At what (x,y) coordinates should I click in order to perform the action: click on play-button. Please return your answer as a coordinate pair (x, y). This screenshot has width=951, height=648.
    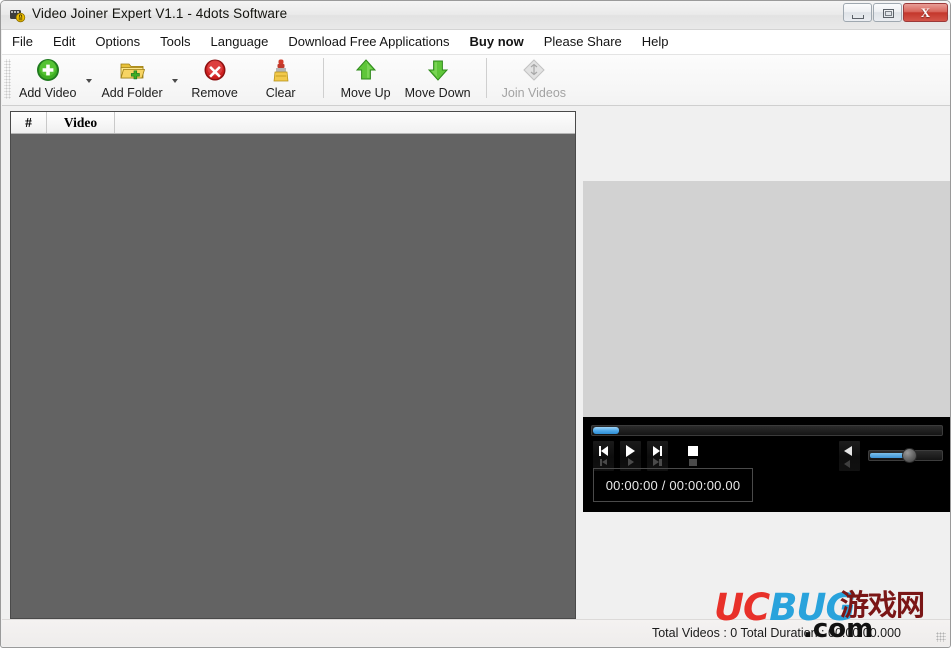
    Looking at the image, I should click on (630, 456).